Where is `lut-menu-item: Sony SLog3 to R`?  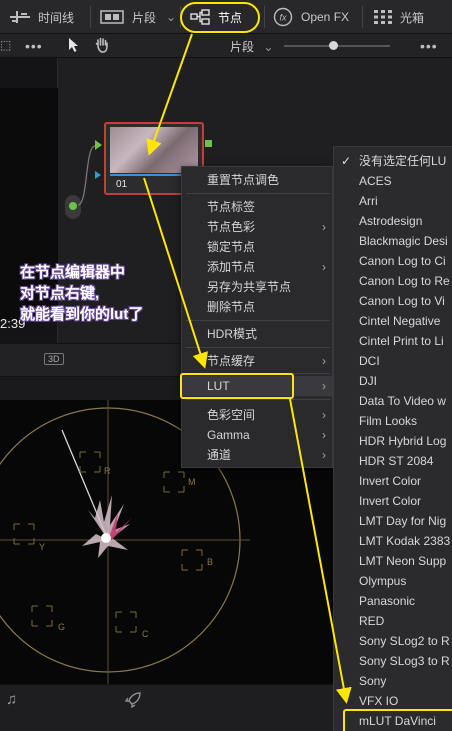
lut-menu-item: Sony SLog3 to R is located at coordinates (393, 661).